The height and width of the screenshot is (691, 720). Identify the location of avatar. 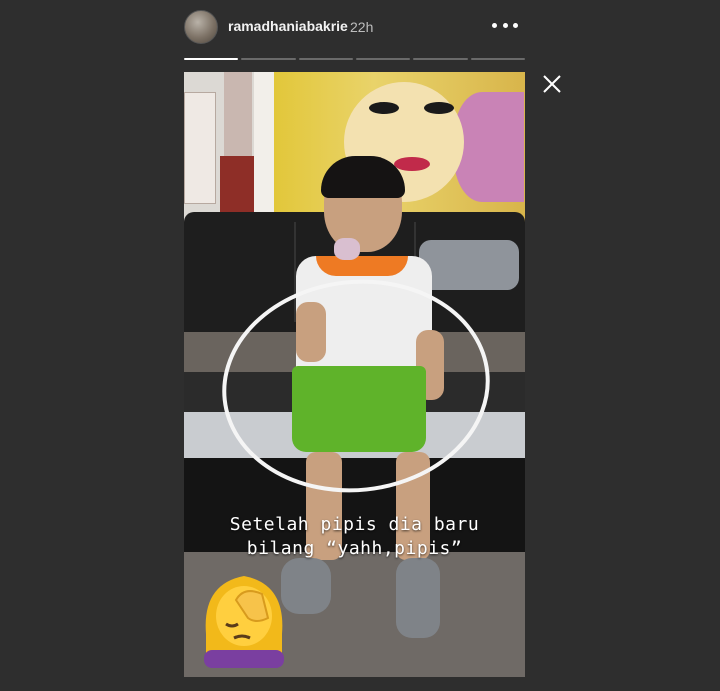
(201, 27).